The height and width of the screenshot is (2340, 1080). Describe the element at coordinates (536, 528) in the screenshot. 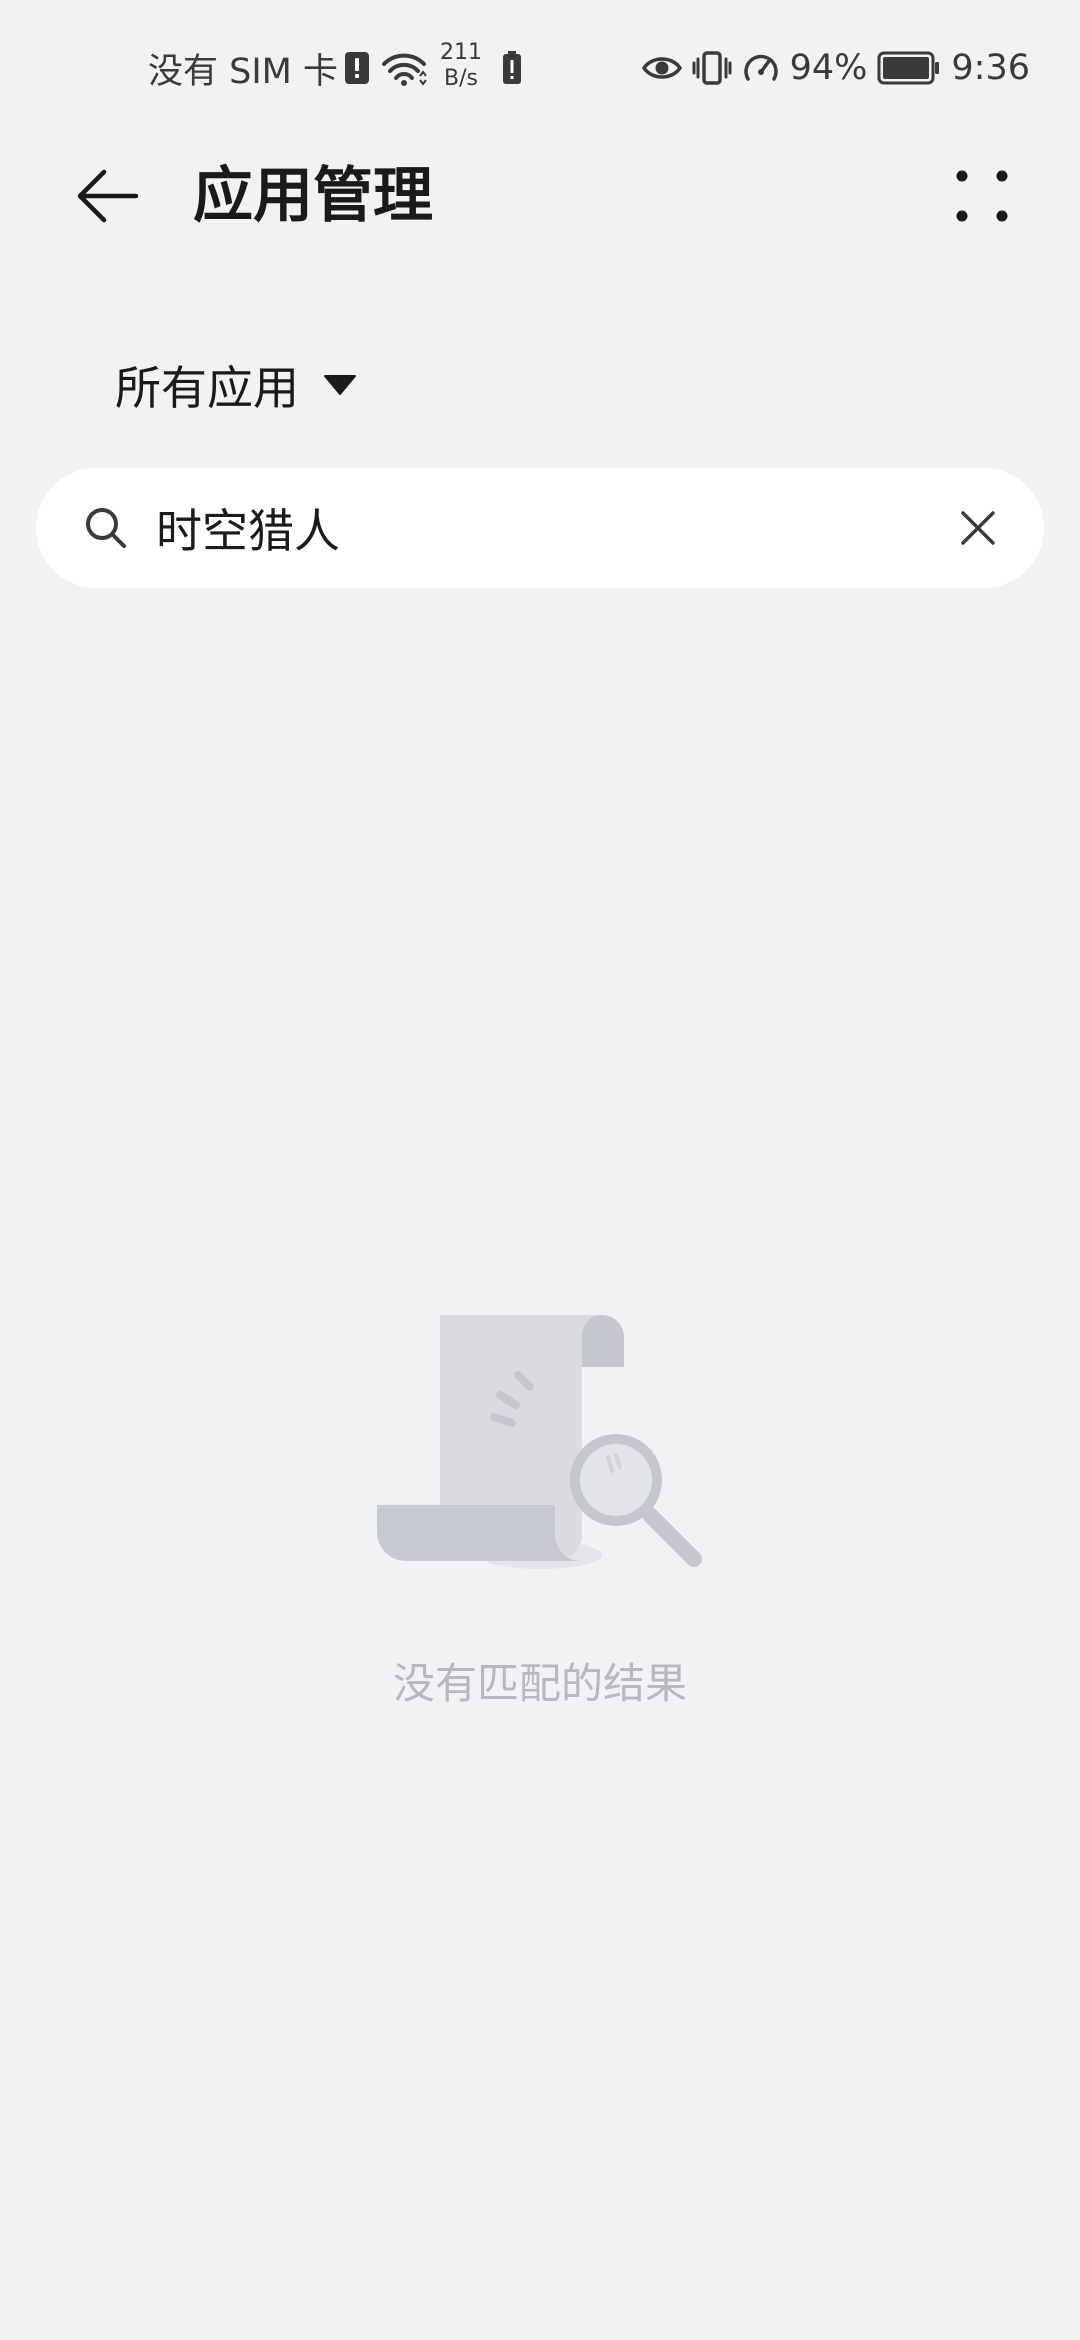

I see `search-input` at that location.